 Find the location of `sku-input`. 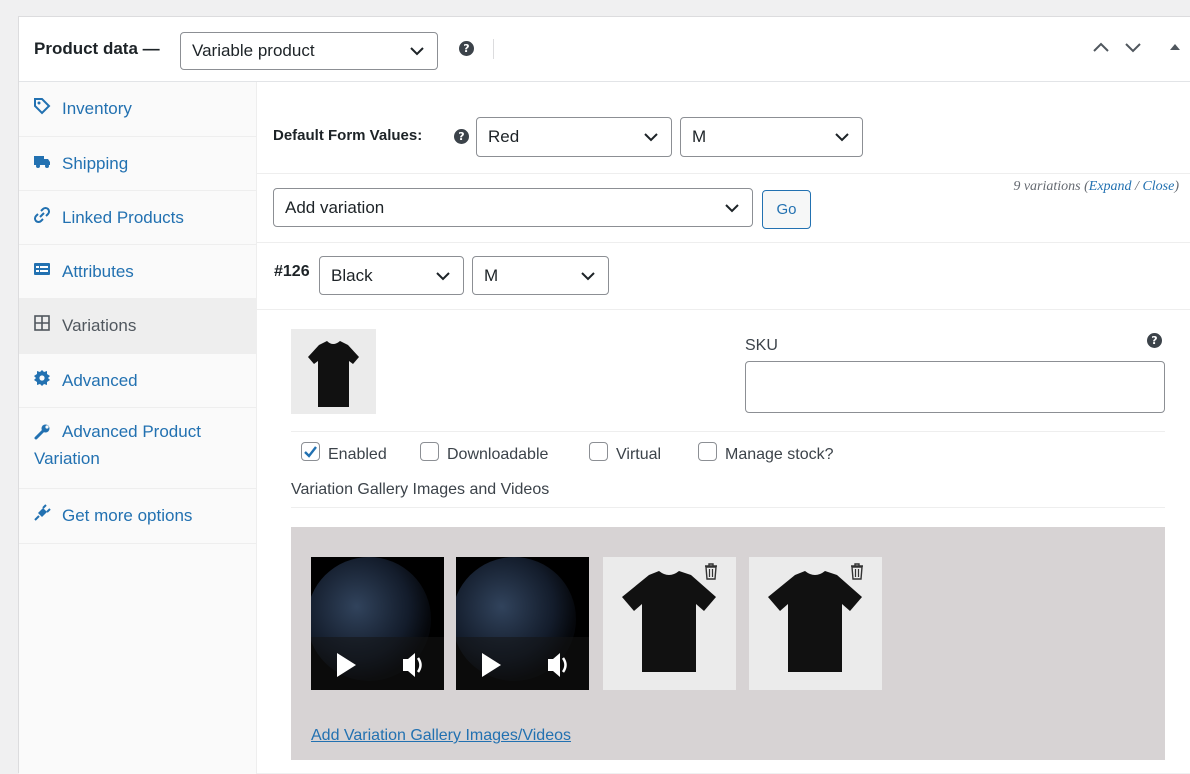

sku-input is located at coordinates (955, 387).